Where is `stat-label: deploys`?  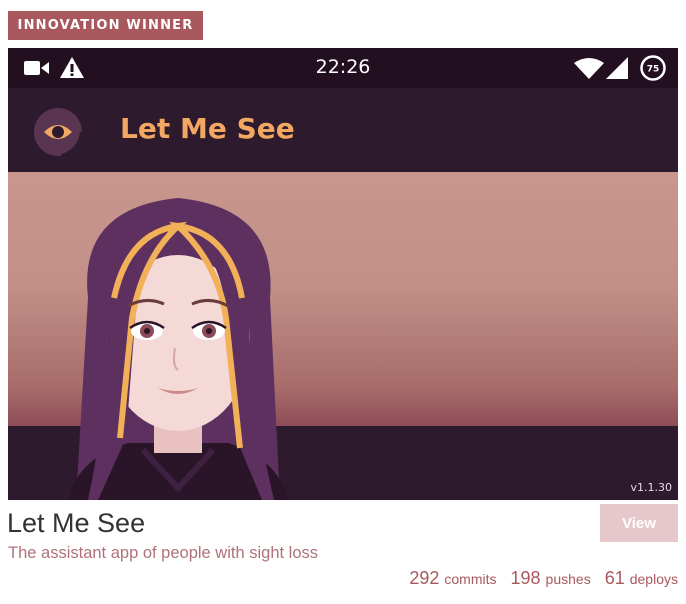
stat-label: deploys is located at coordinates (653, 579).